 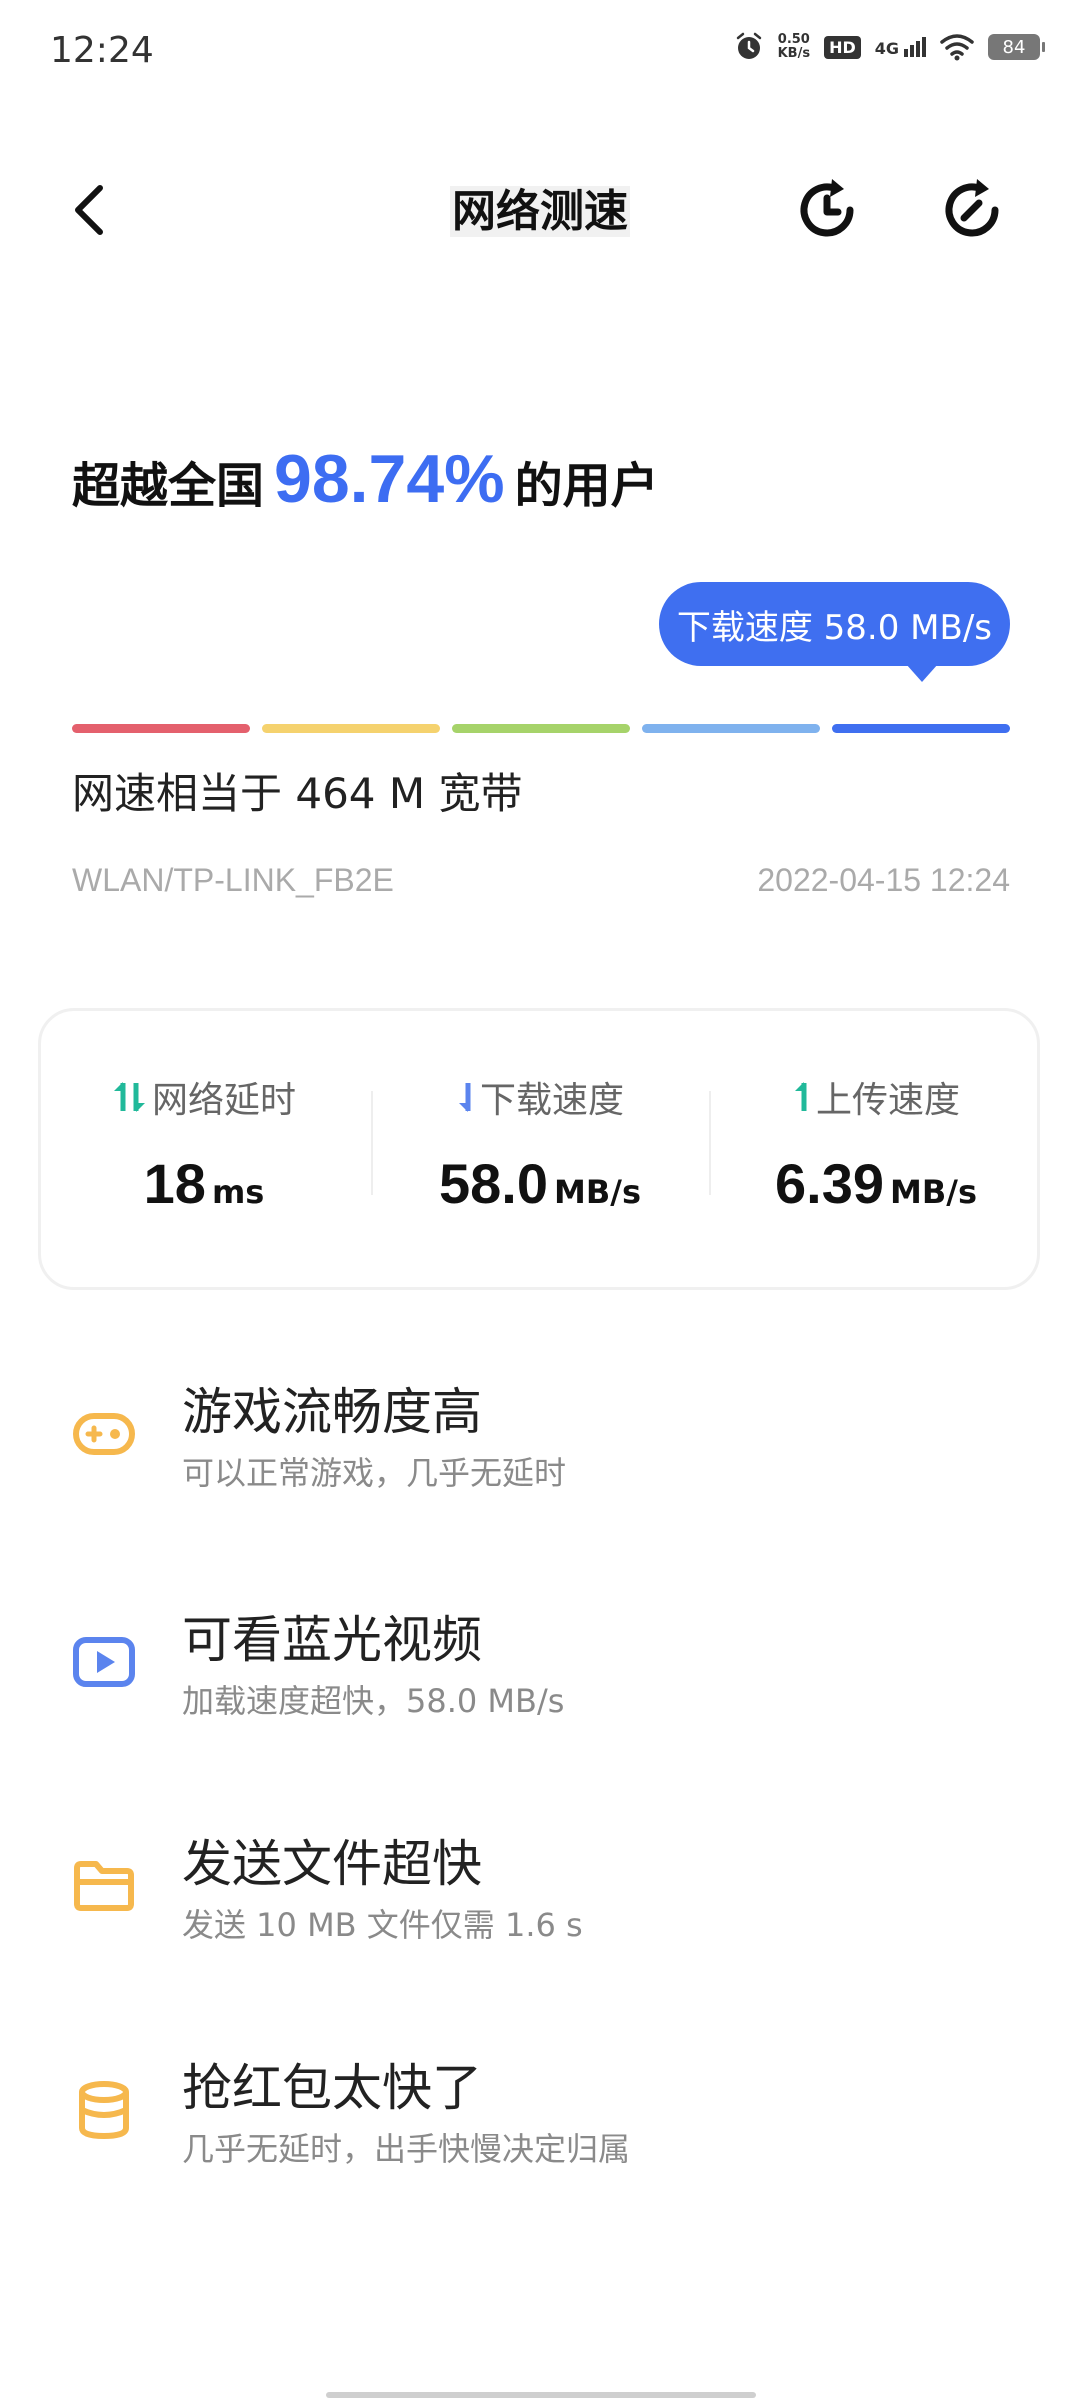 I want to click on retest-button, so click(x=972, y=210).